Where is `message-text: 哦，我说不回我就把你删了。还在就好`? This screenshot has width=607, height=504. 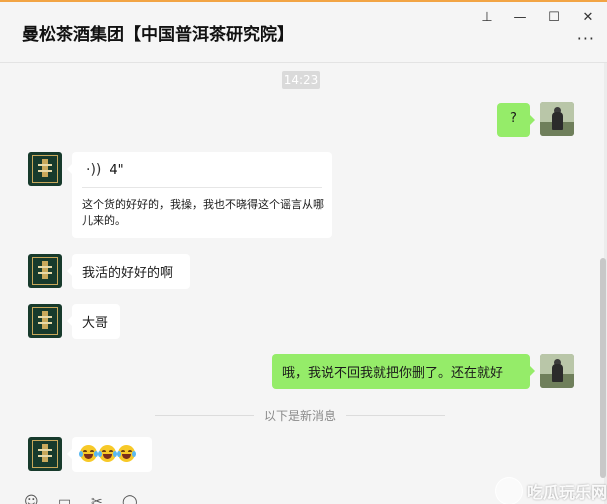 message-text: 哦，我说不回我就把你删了。还在就好 is located at coordinates (393, 373).